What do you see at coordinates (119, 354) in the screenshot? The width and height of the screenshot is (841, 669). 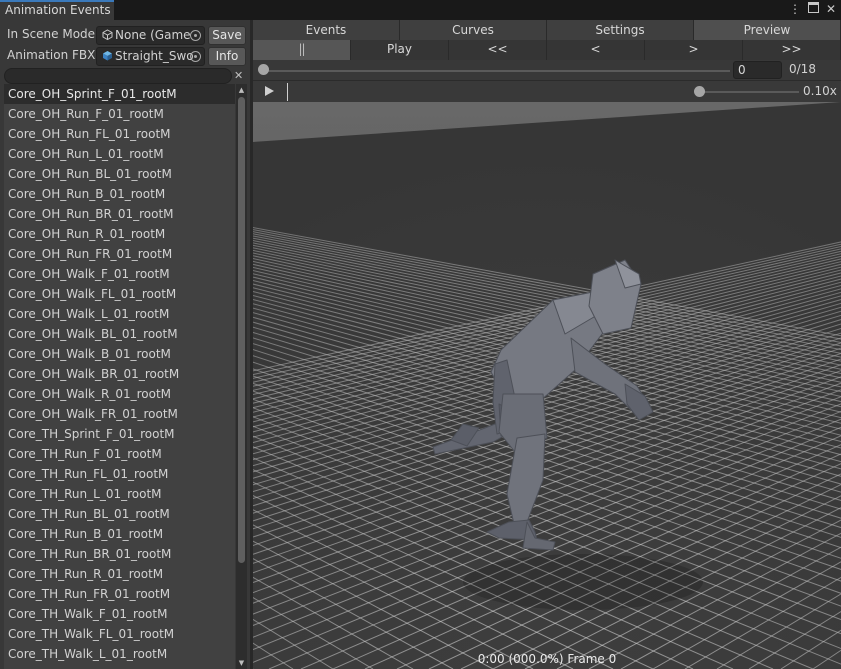 I see `clip-list-item: Core_OH_Walk_B_01_rootM` at bounding box center [119, 354].